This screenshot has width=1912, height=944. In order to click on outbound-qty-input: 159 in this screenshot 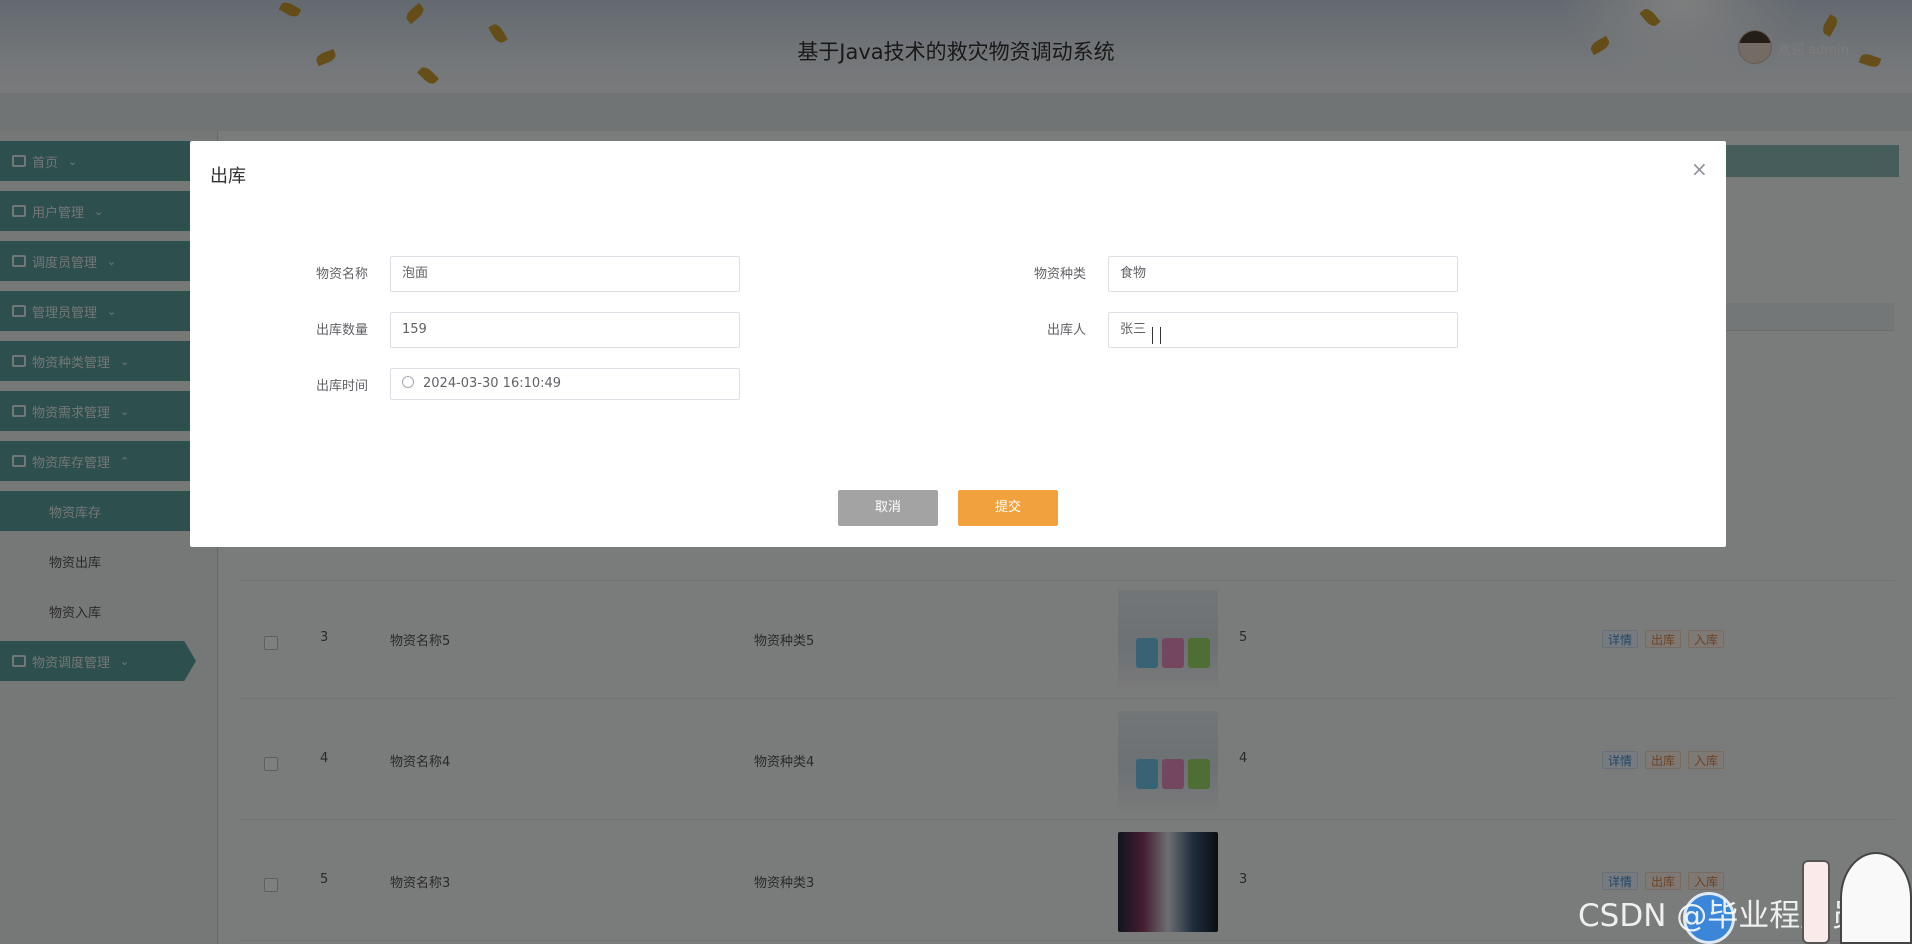, I will do `click(565, 330)`.